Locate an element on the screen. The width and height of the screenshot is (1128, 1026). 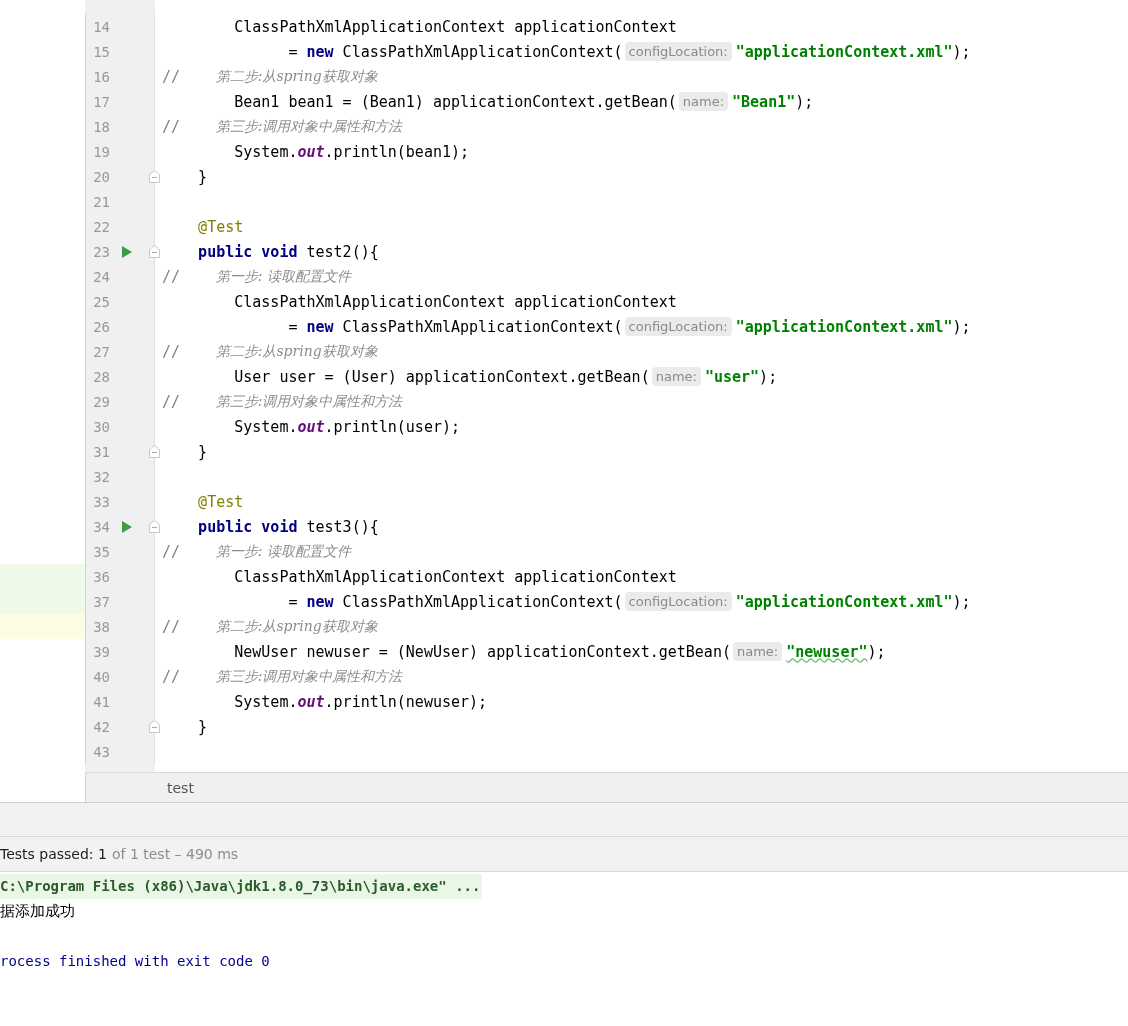
line-number: 37 is located at coordinates (101, 601).